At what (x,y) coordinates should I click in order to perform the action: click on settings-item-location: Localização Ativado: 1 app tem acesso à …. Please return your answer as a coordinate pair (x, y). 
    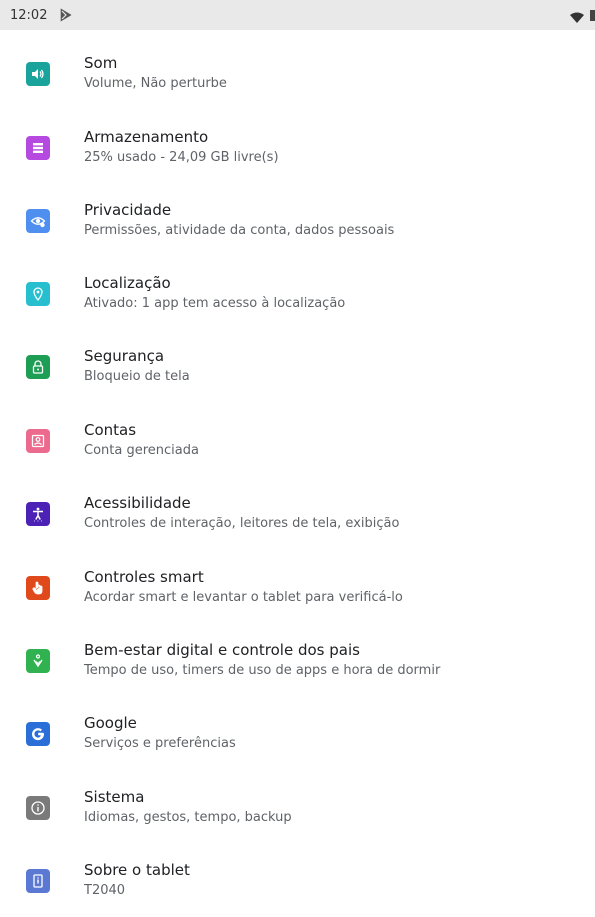
    Looking at the image, I should click on (297, 300).